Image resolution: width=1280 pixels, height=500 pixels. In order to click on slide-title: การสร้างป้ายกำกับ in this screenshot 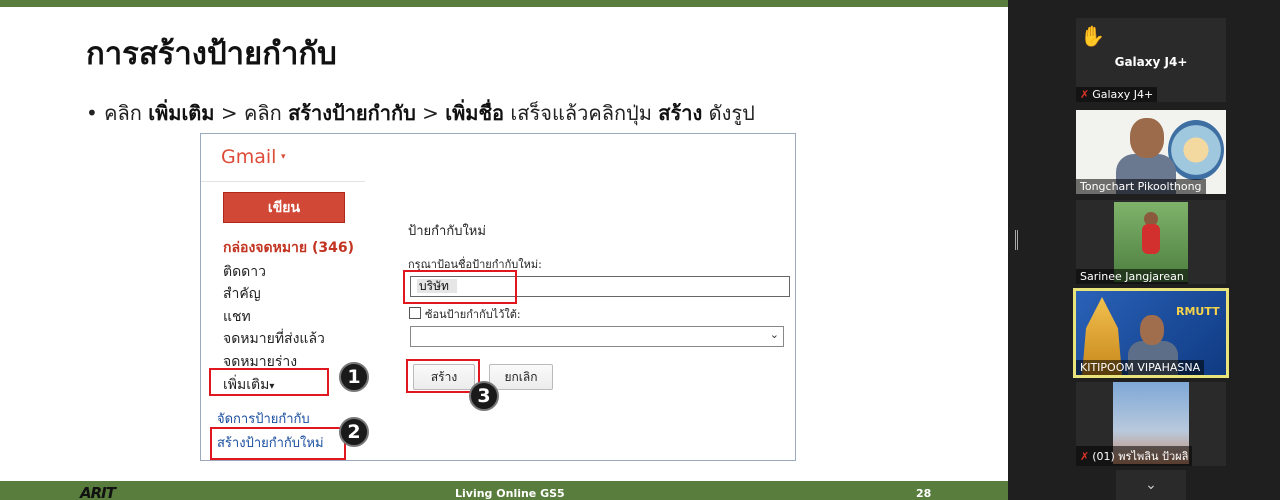, I will do `click(211, 54)`.